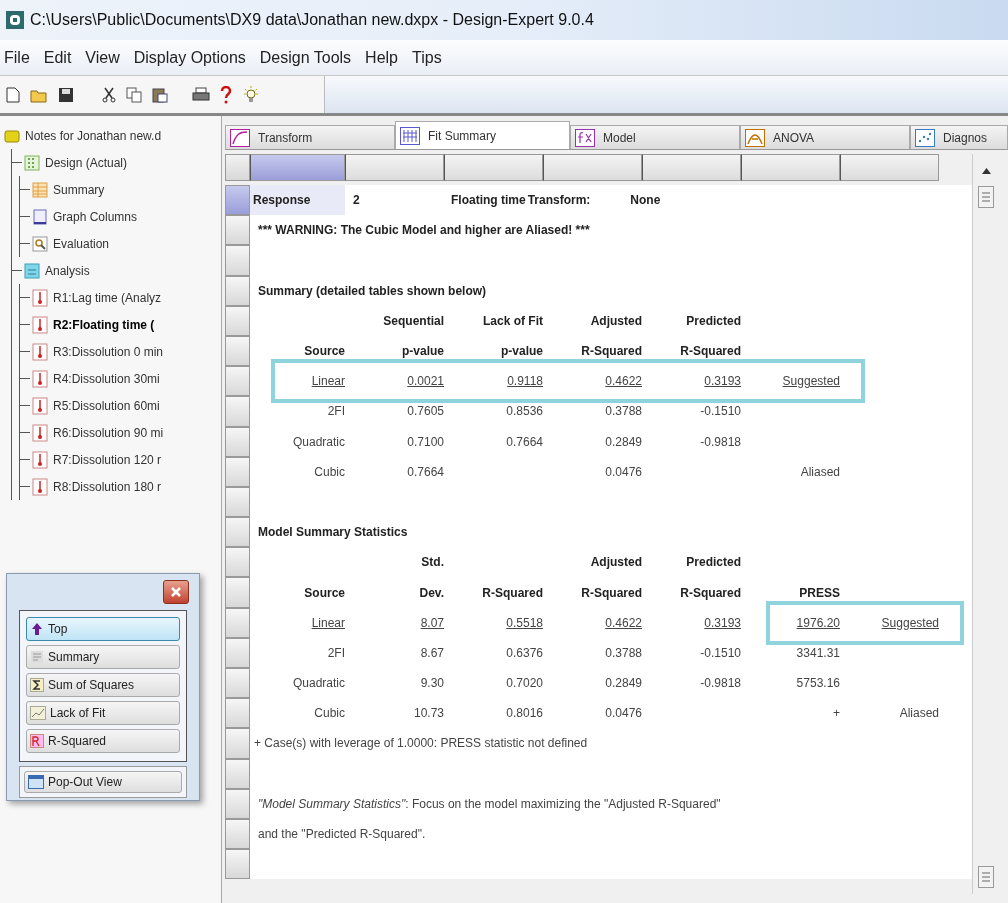 The image size is (1008, 903). What do you see at coordinates (104, 324) in the screenshot?
I see `tree-item: R2:Floating time (` at bounding box center [104, 324].